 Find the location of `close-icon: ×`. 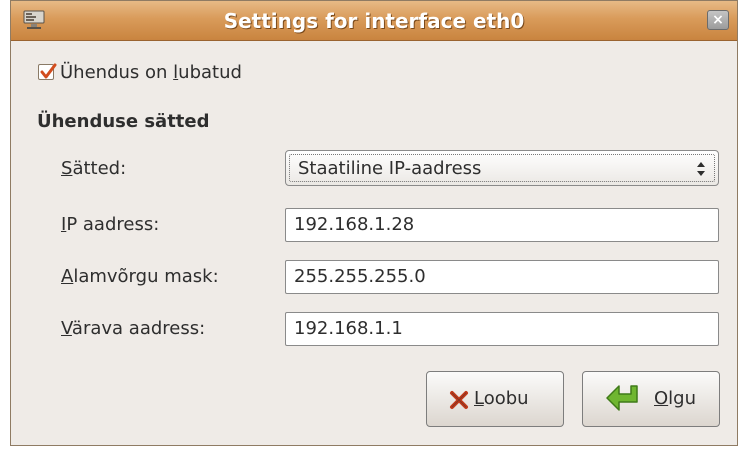

close-icon: × is located at coordinates (718, 20).